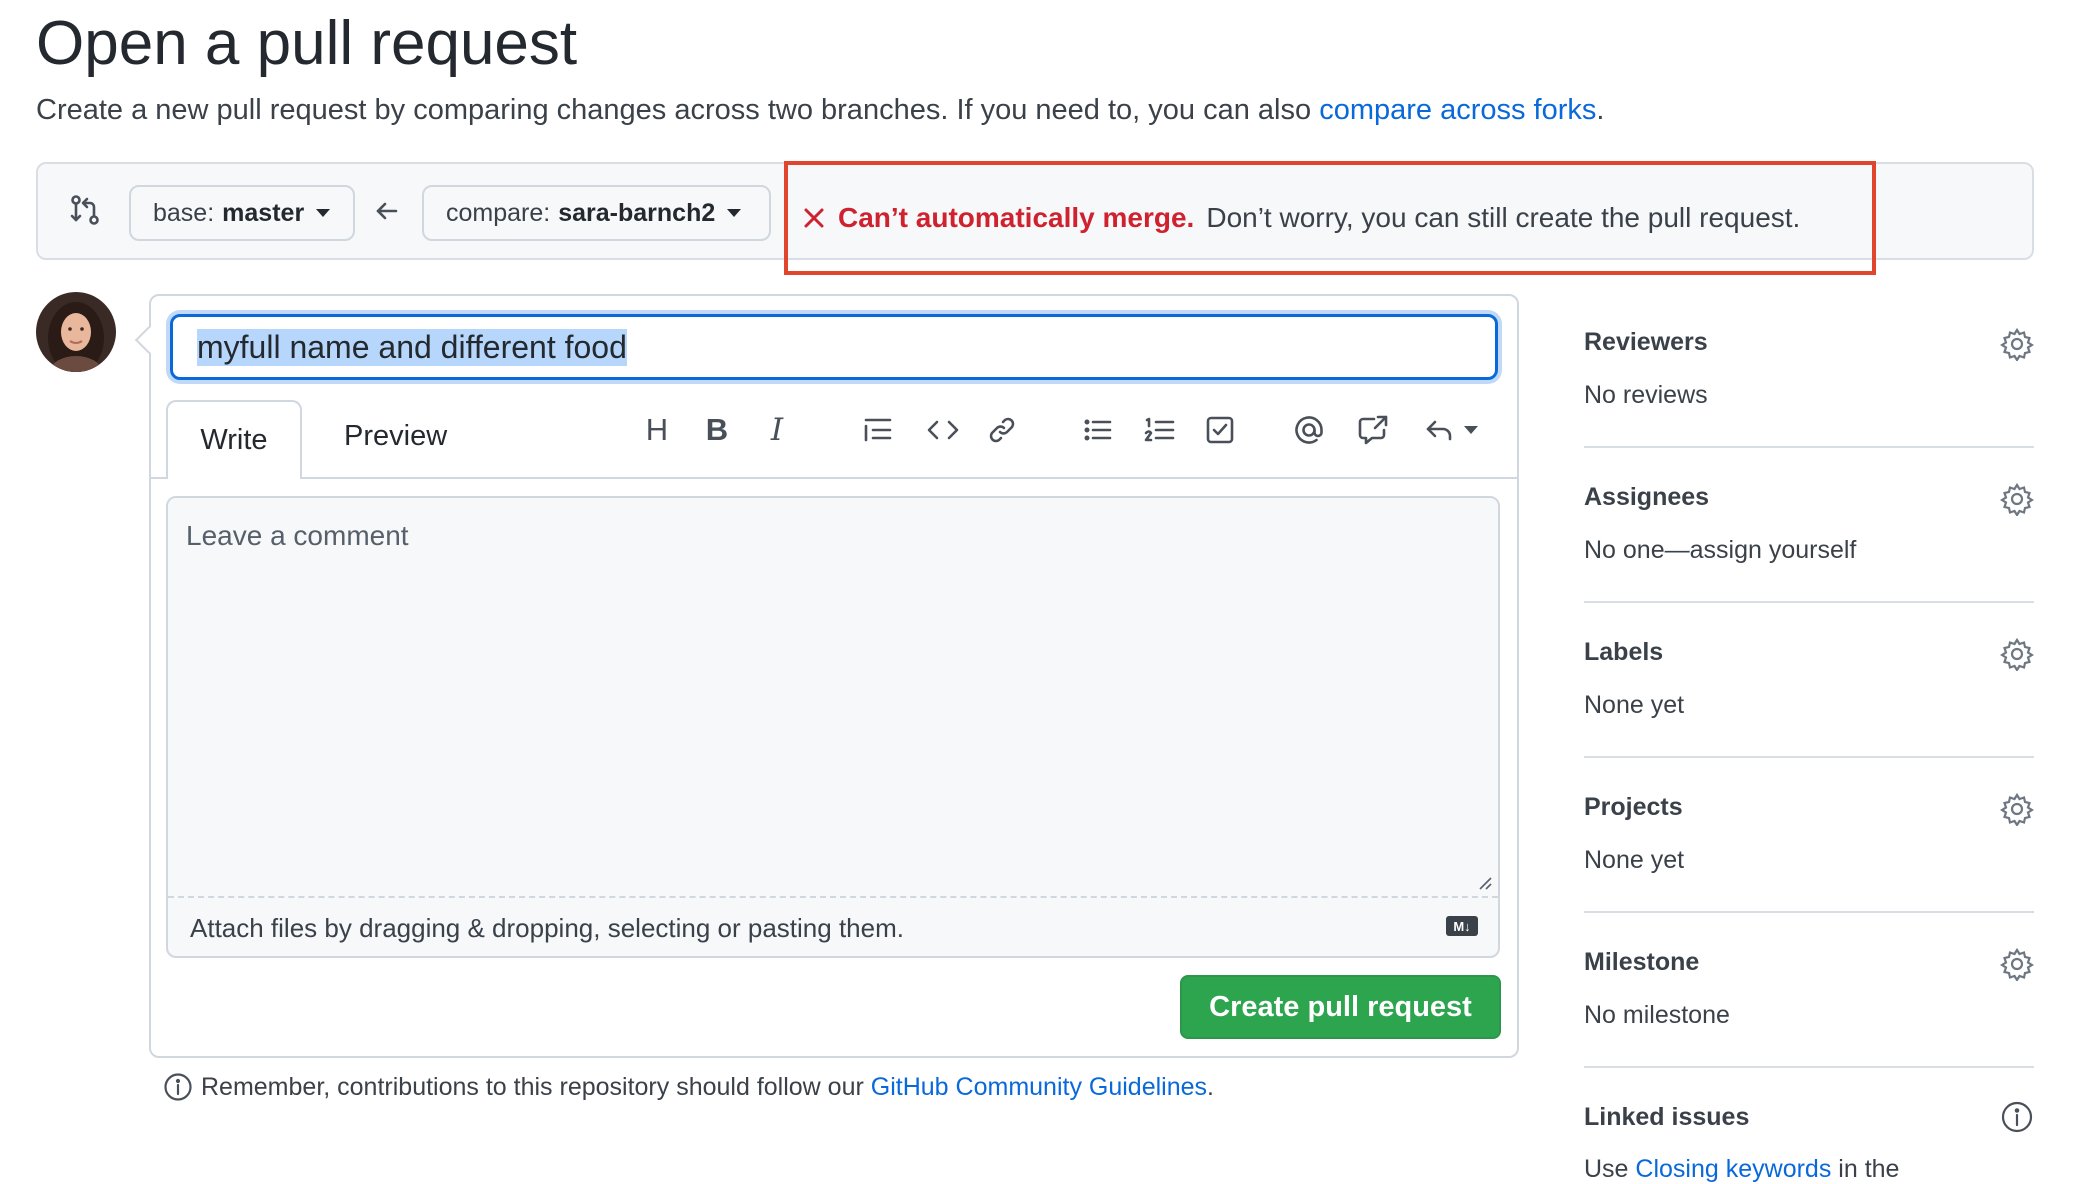  I want to click on page-title: Open a pull request, so click(307, 43).